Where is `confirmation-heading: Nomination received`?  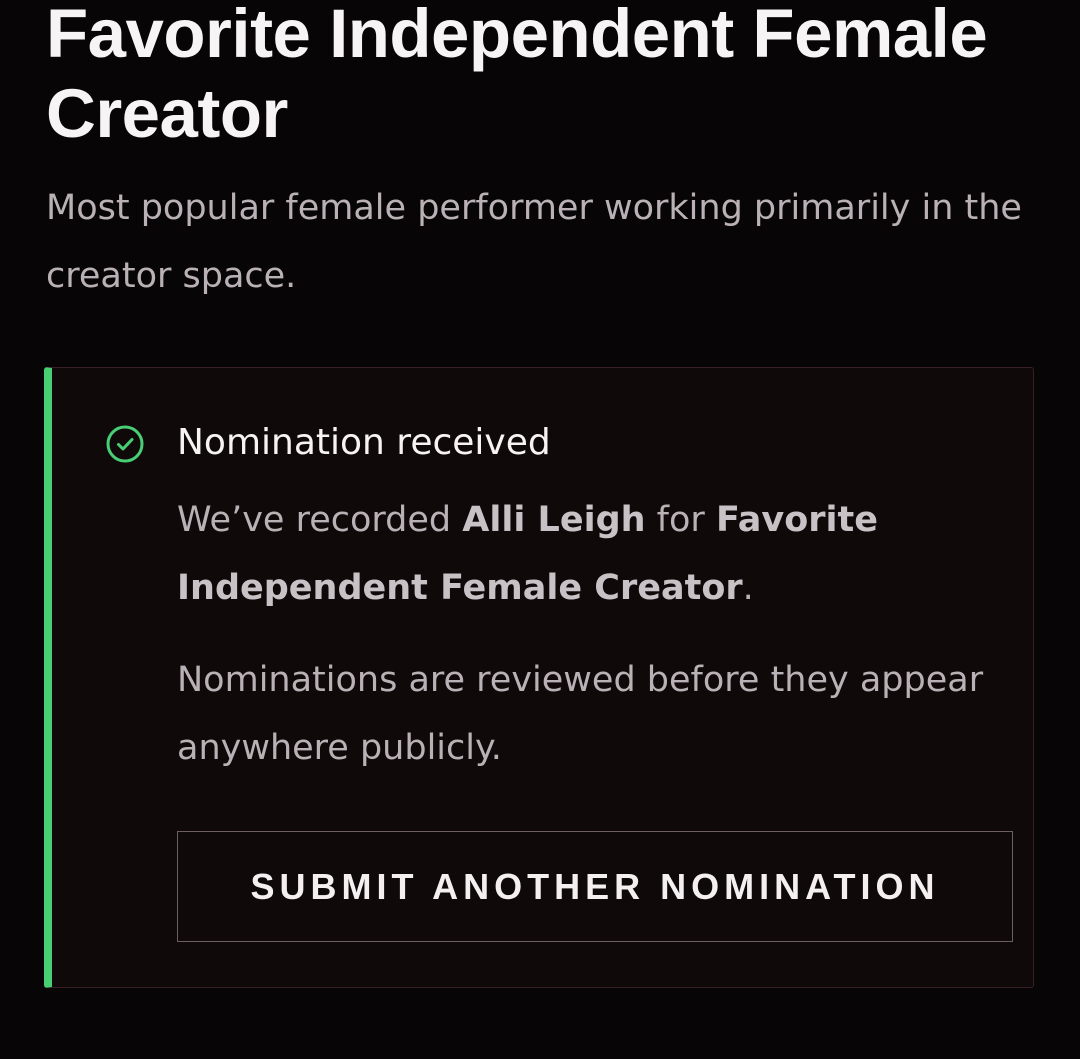
confirmation-heading: Nomination received is located at coordinates (364, 442).